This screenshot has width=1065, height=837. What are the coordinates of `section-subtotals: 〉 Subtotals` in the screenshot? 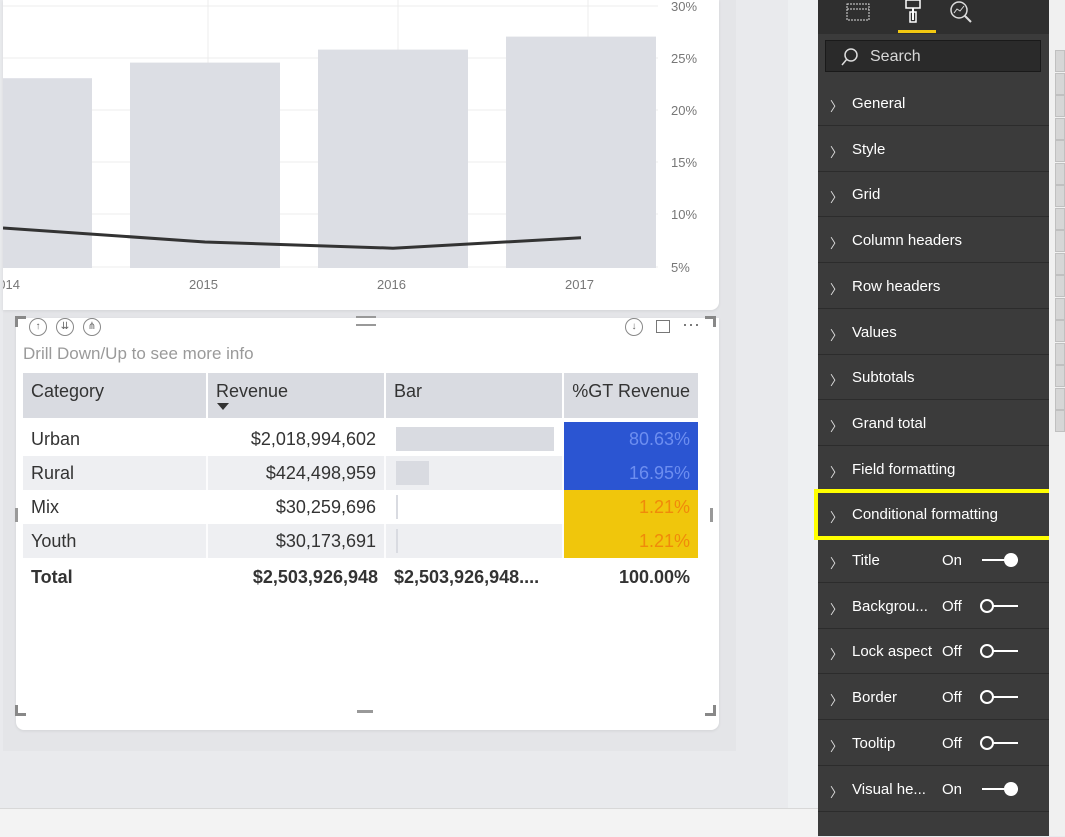 It's located at (933, 378).